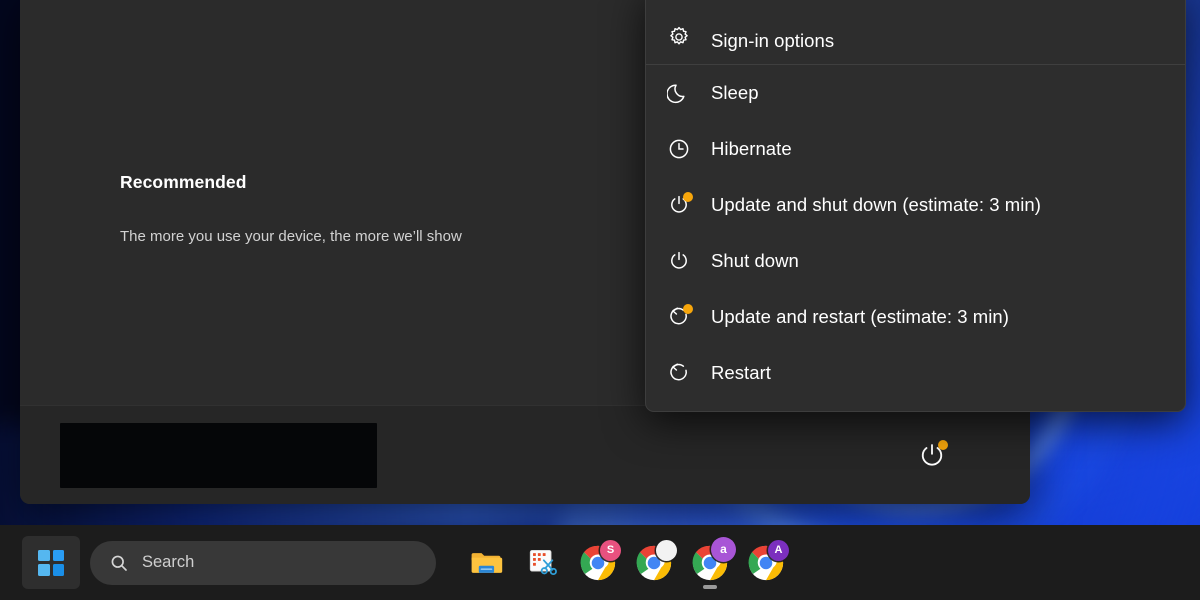 This screenshot has width=1200, height=600. Describe the element at coordinates (741, 372) in the screenshot. I see `menu-item-label: Restart` at that location.